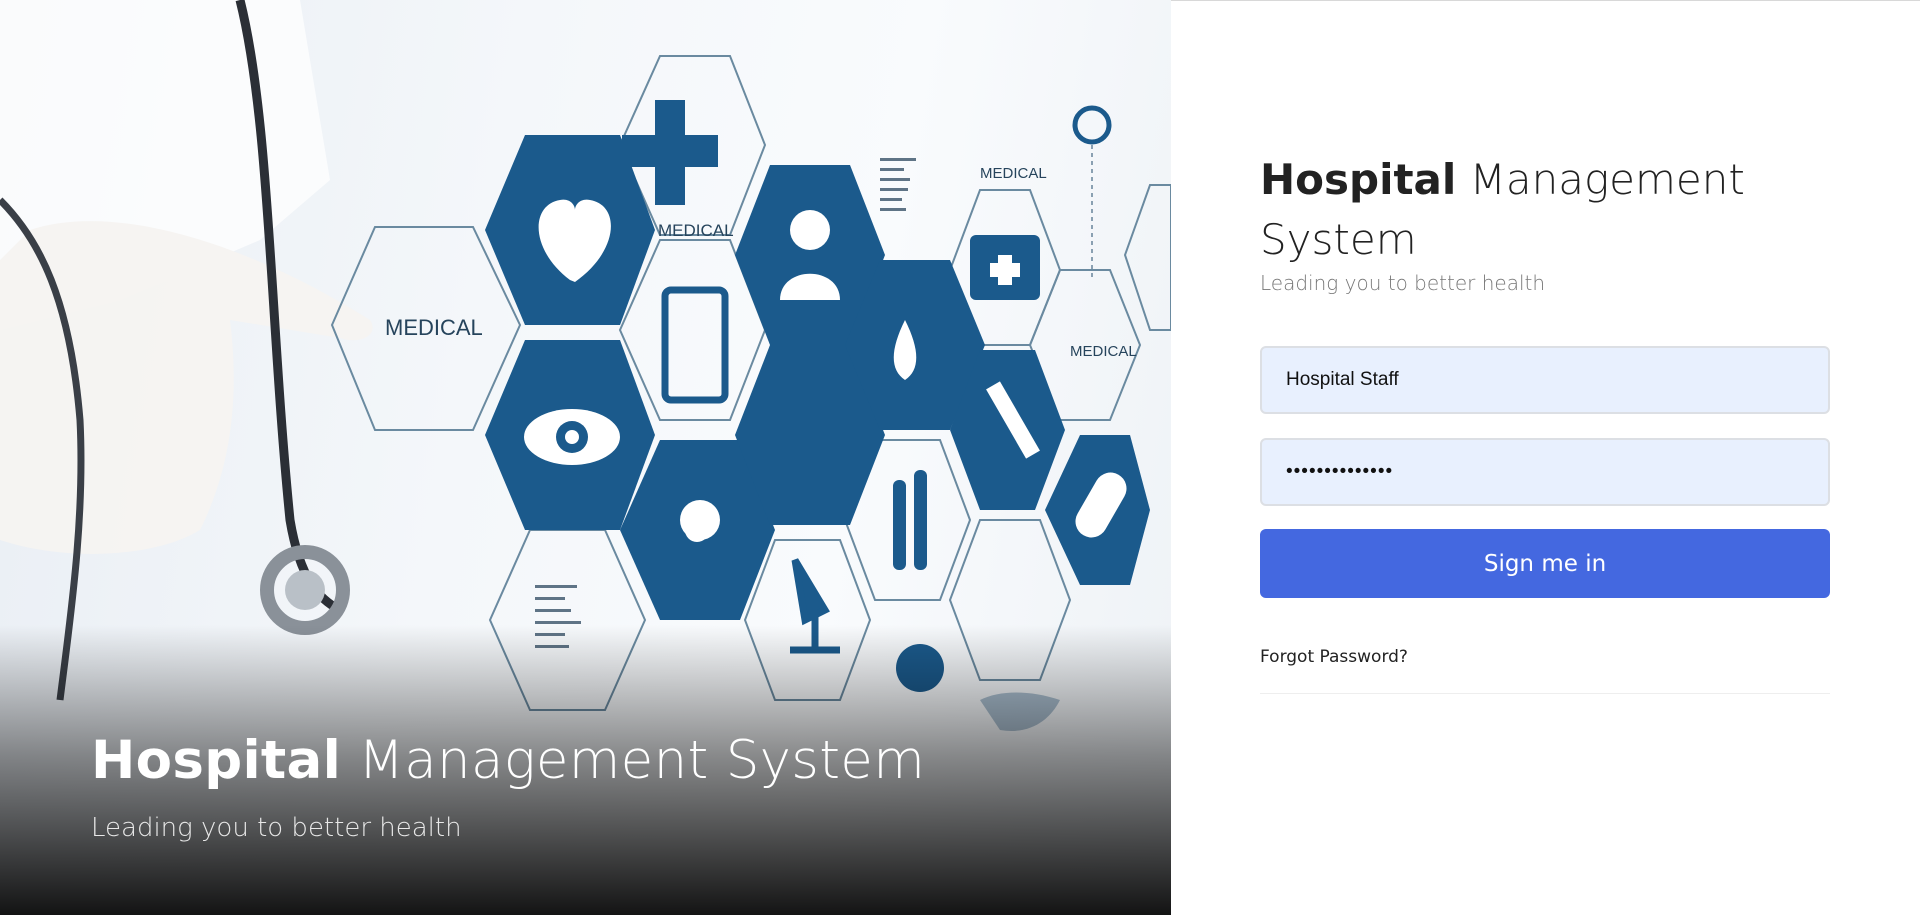 The height and width of the screenshot is (915, 1920). I want to click on divider, so click(1545, 693).